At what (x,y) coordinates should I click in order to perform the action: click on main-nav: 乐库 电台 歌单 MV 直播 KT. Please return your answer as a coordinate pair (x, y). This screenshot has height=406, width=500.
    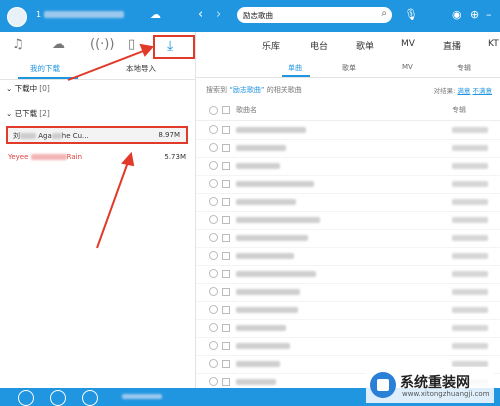
    Looking at the image, I should click on (348, 45).